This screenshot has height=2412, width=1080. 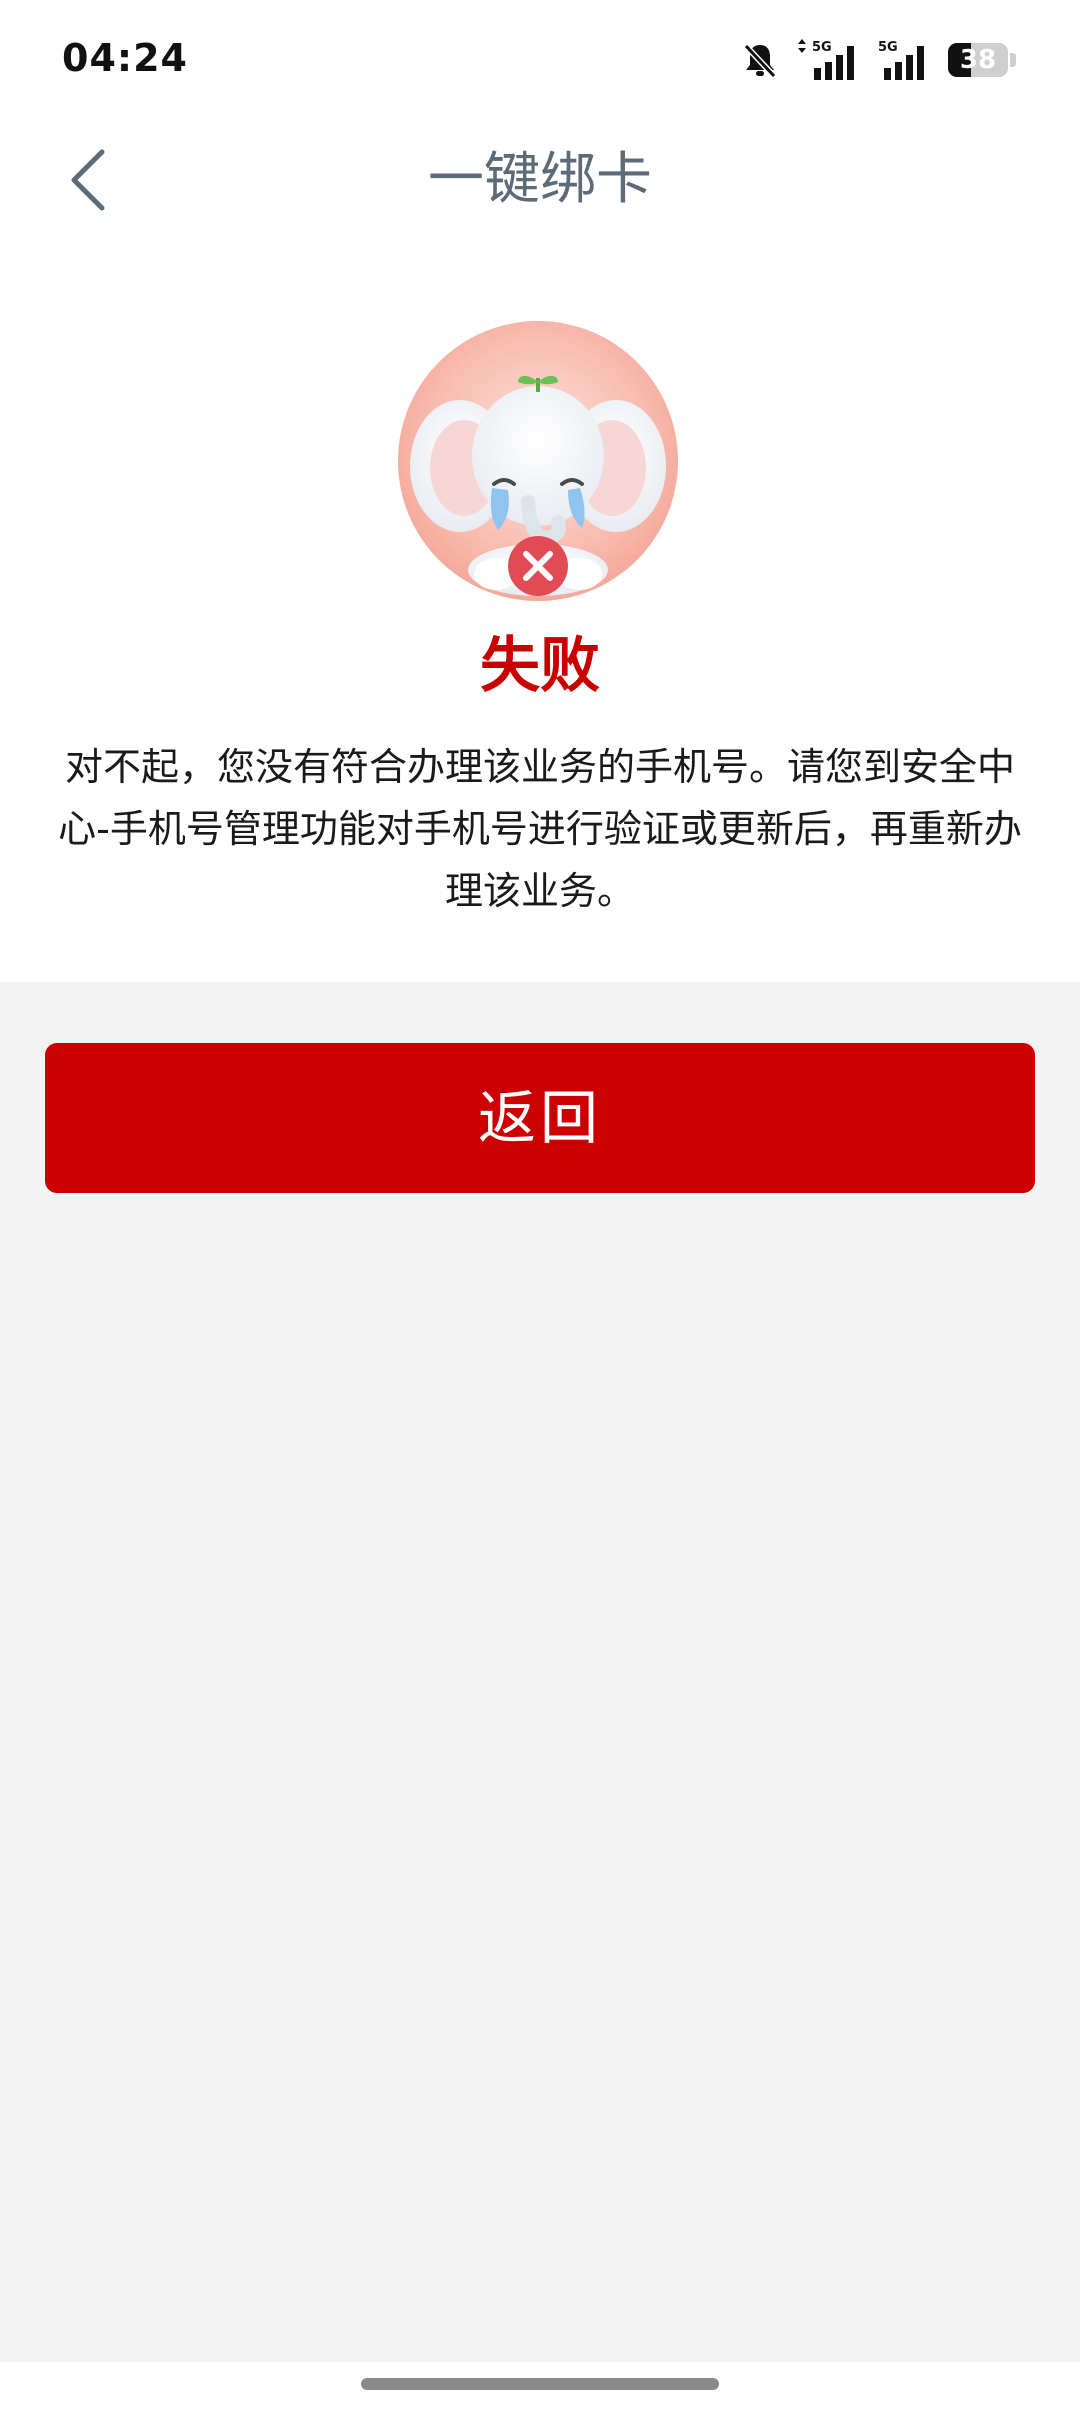 What do you see at coordinates (540, 62) in the screenshot?
I see `status-bar: 04:24 5G 5G 38` at bounding box center [540, 62].